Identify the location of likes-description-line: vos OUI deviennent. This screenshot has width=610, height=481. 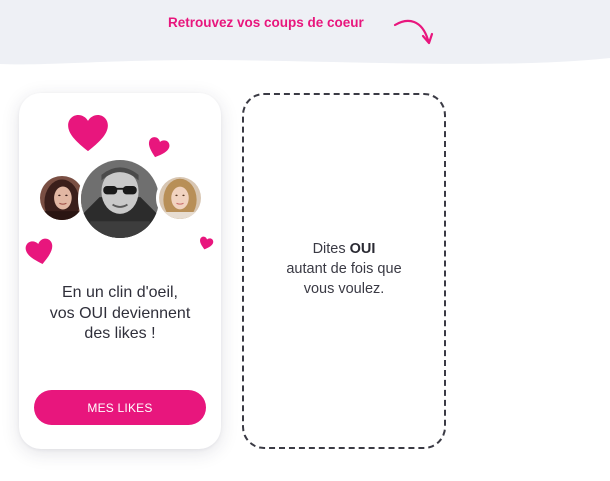
(120, 313).